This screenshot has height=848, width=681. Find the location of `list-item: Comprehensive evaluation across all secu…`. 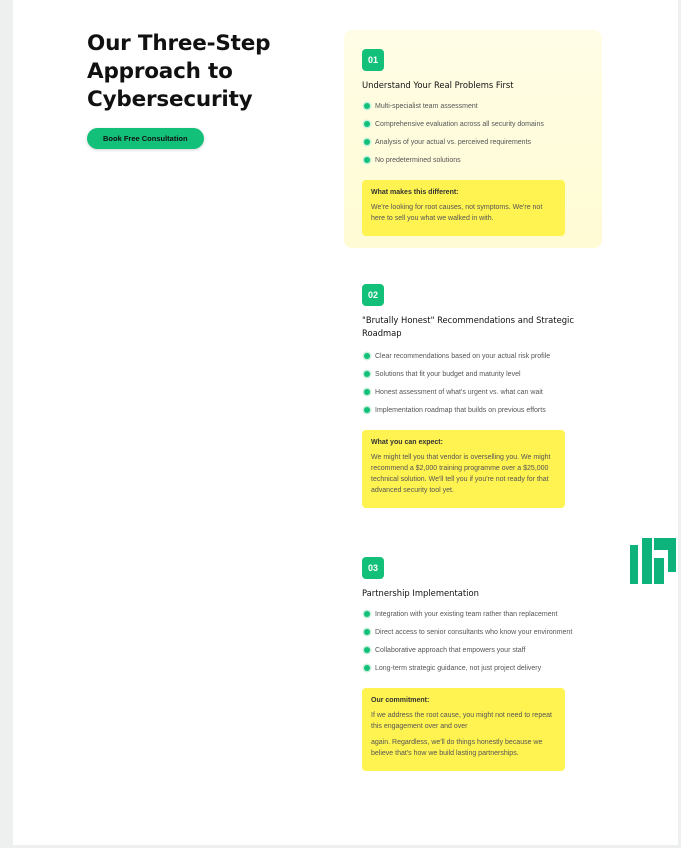

list-item: Comprehensive evaluation across all secu… is located at coordinates (479, 124).